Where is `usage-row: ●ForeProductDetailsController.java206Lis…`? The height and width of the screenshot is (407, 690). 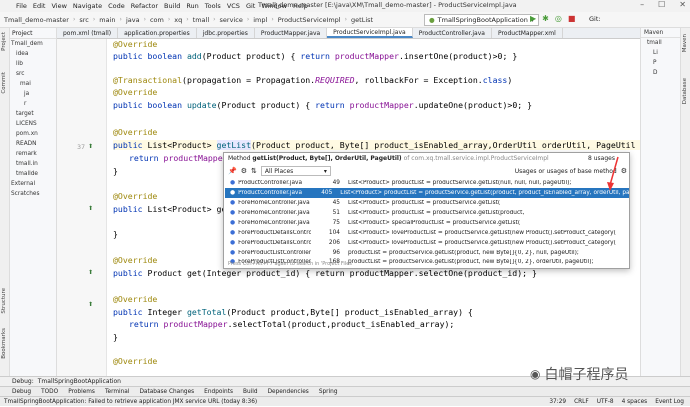 usage-row: ●ForeProductDetailsController.java206Lis… is located at coordinates (427, 243).